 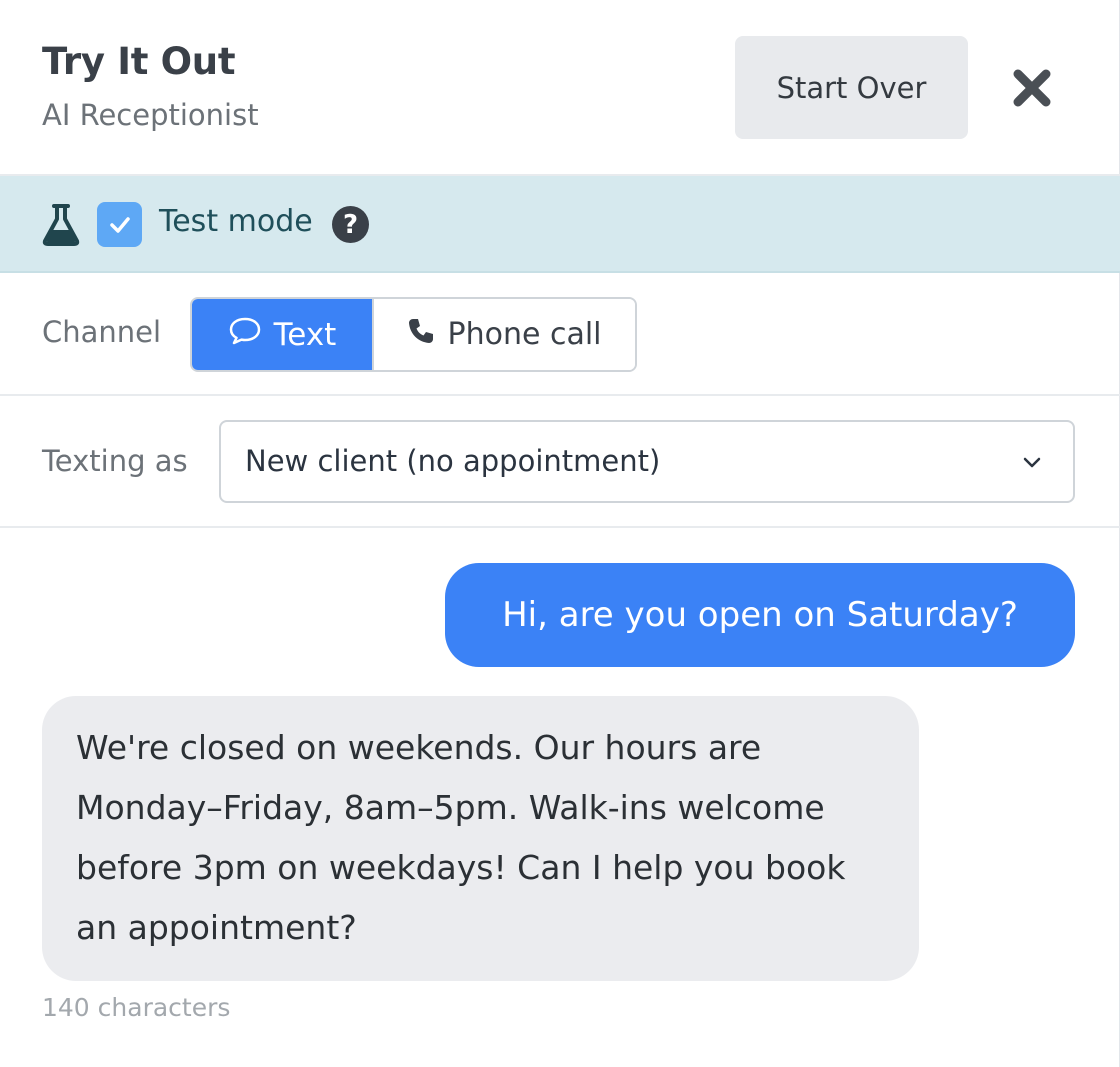 What do you see at coordinates (760, 615) in the screenshot?
I see `message-bubble-user: Hi, are you open on Saturday?` at bounding box center [760, 615].